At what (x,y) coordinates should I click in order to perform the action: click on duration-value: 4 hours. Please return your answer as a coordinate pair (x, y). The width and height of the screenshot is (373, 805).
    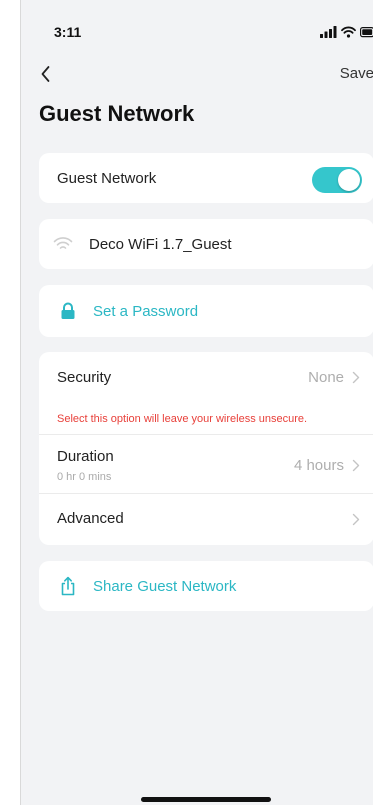
    Looking at the image, I should click on (318, 465).